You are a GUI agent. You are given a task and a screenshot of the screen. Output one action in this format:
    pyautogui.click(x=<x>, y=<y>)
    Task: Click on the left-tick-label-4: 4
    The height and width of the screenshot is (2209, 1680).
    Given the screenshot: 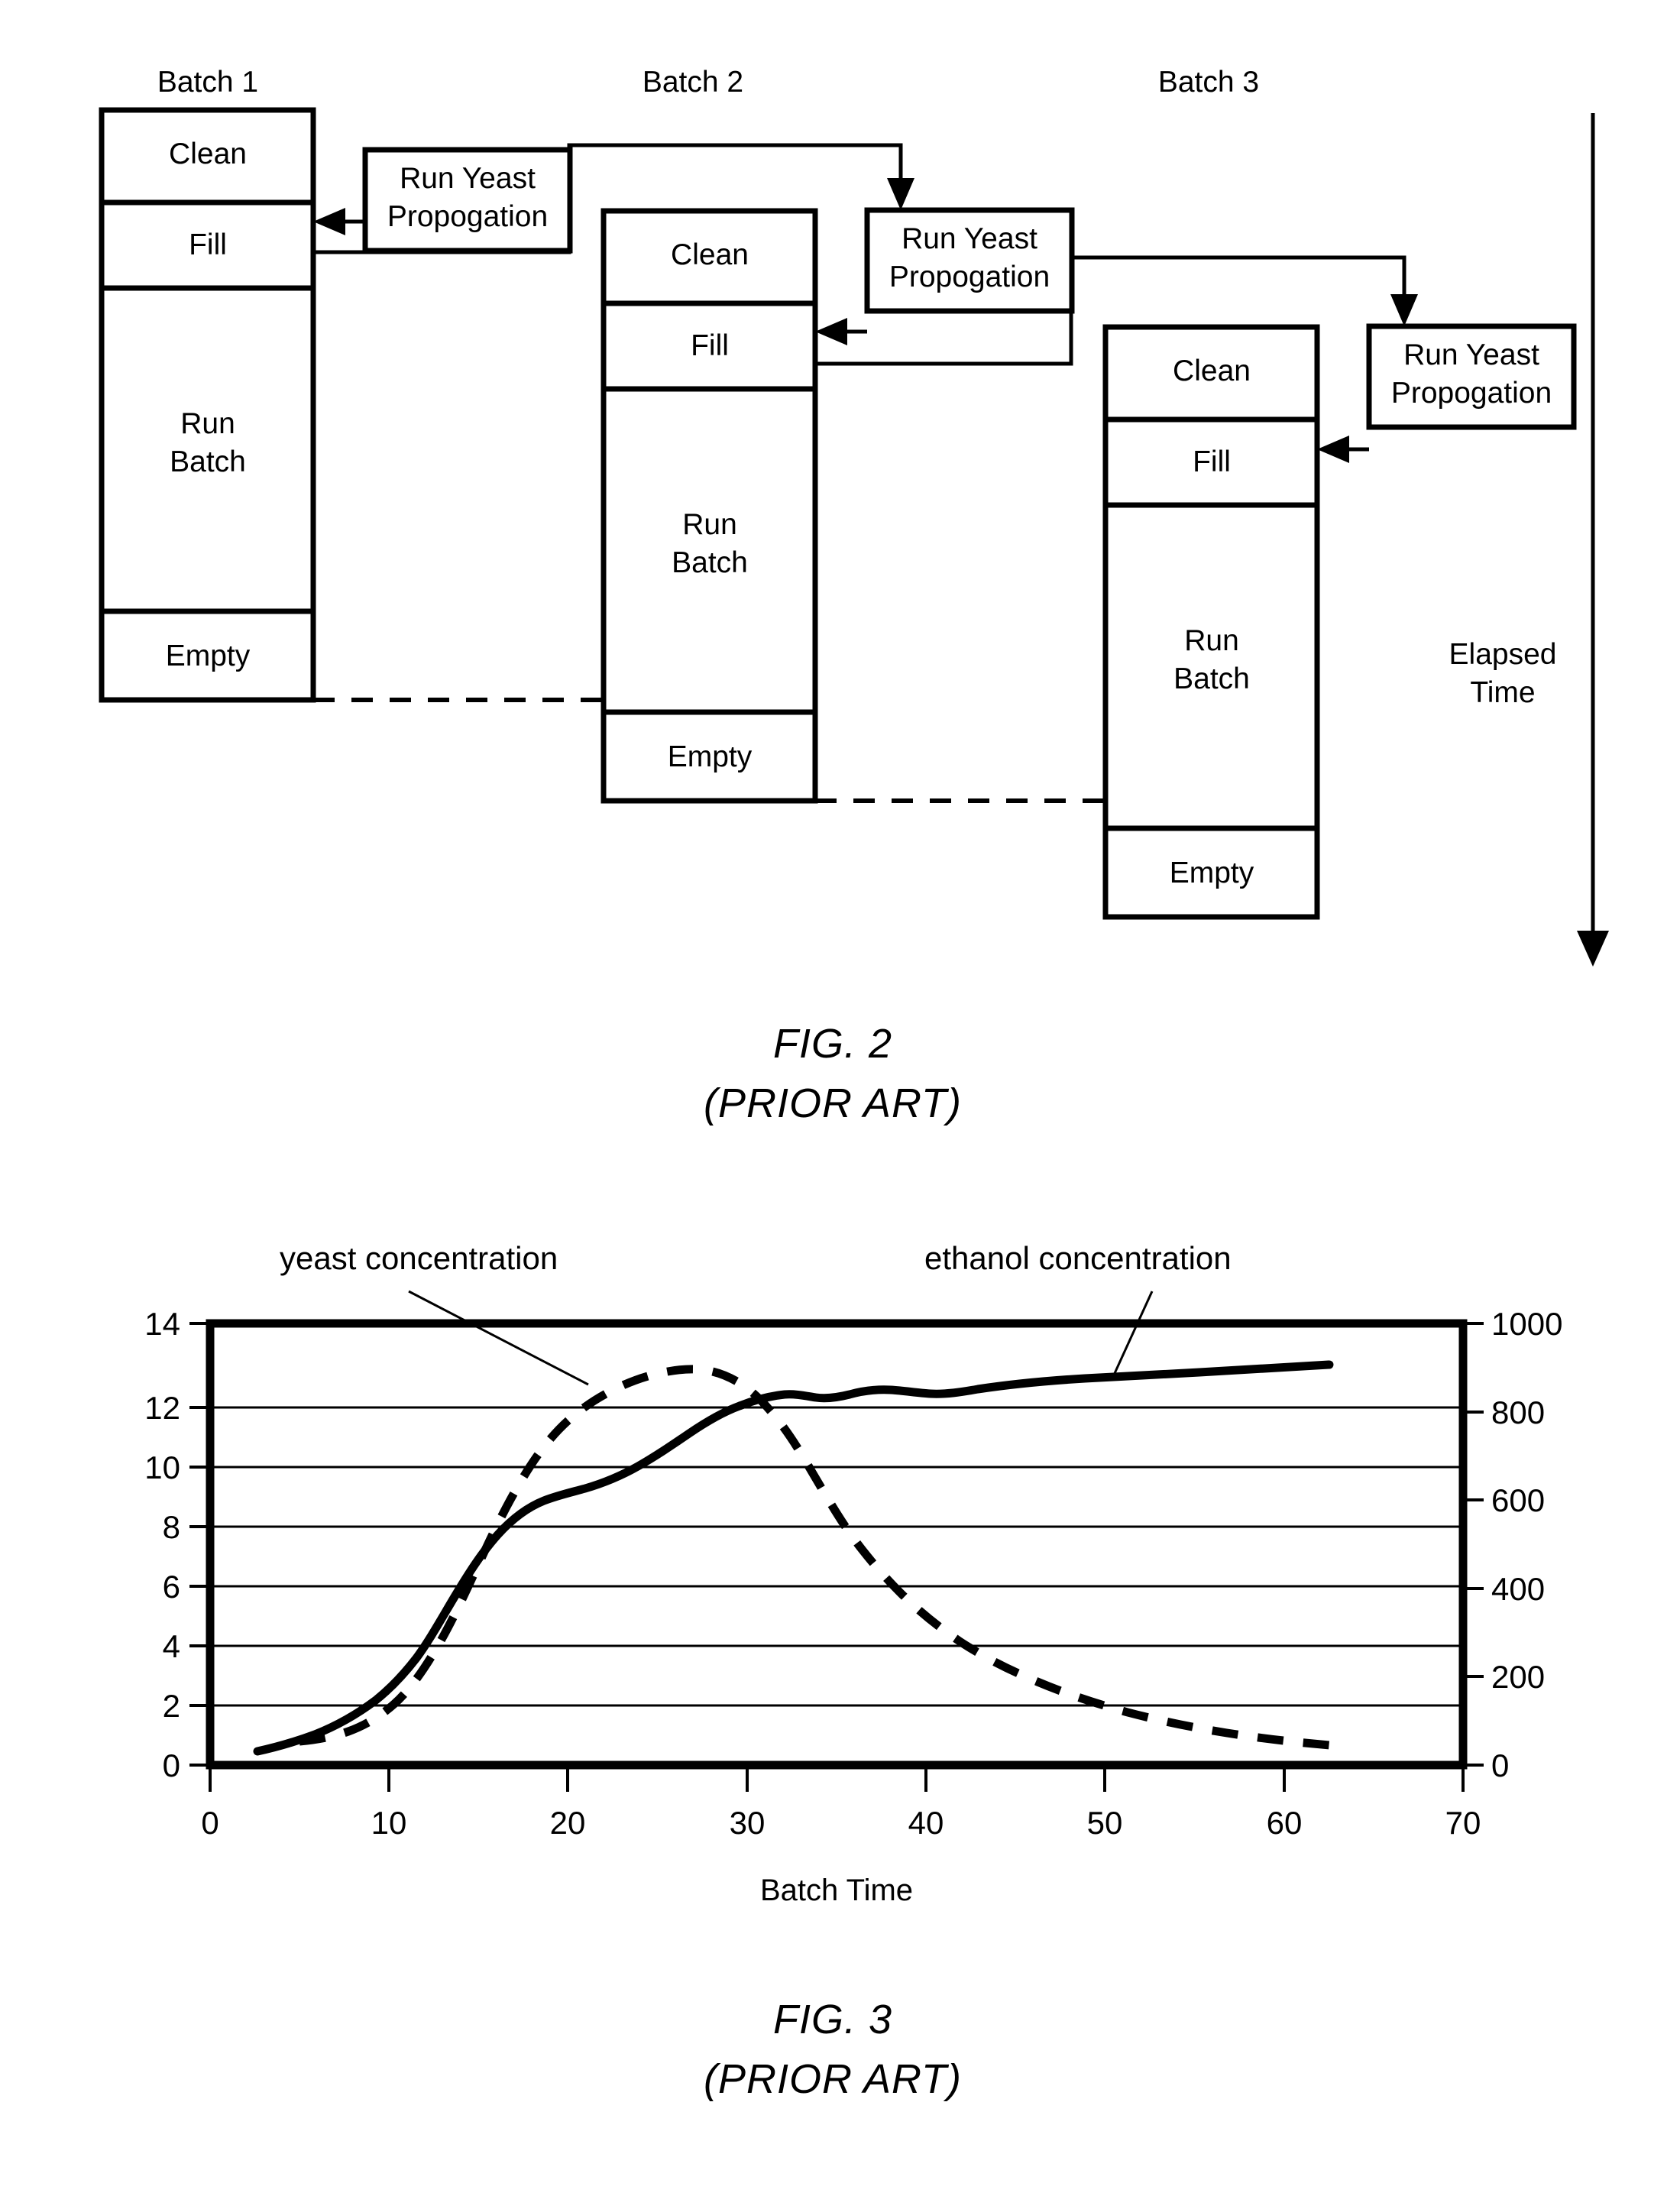 What is the action you would take?
    pyautogui.click(x=171, y=1646)
    